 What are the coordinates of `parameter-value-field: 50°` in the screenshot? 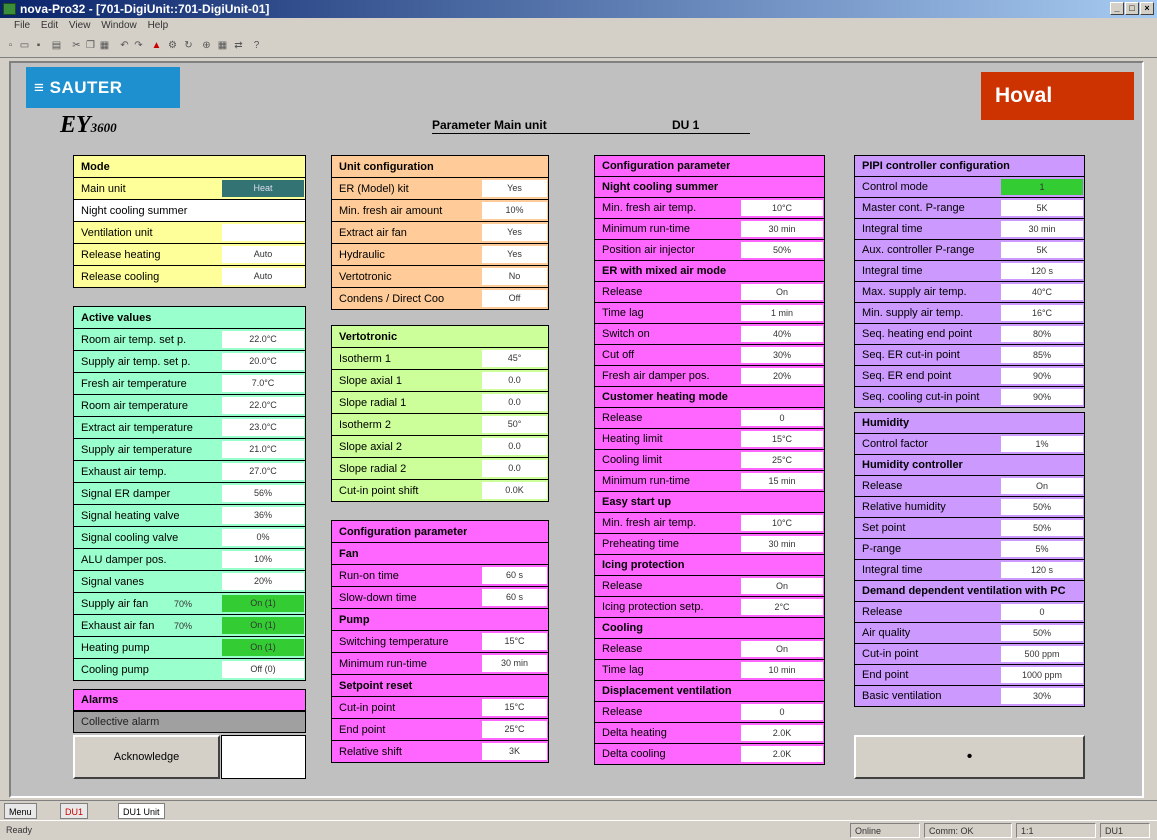 It's located at (514, 424).